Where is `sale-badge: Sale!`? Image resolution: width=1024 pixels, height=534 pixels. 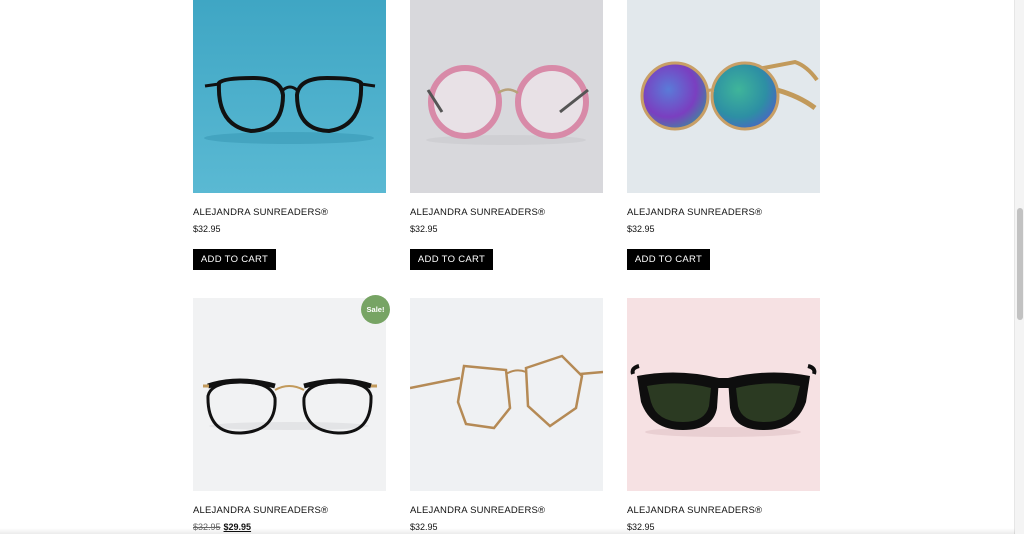
sale-badge: Sale! is located at coordinates (375, 309).